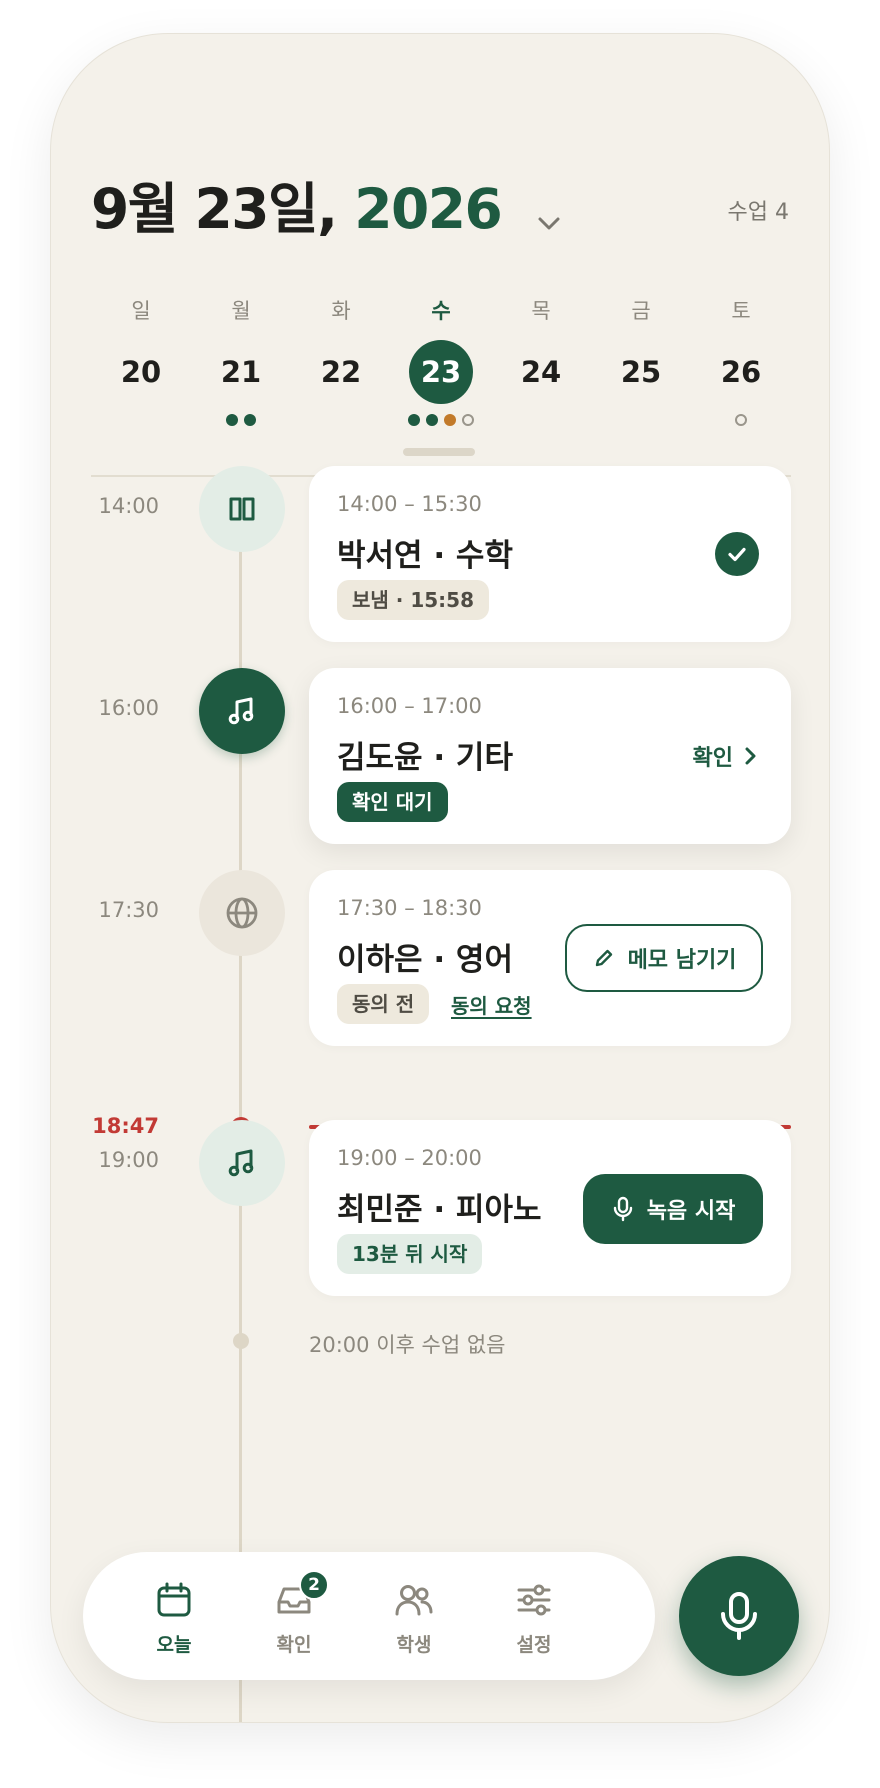 The width and height of the screenshot is (880, 1788). What do you see at coordinates (409, 706) in the screenshot?
I see `lesson-time-range: 16:00 – 17:00` at bounding box center [409, 706].